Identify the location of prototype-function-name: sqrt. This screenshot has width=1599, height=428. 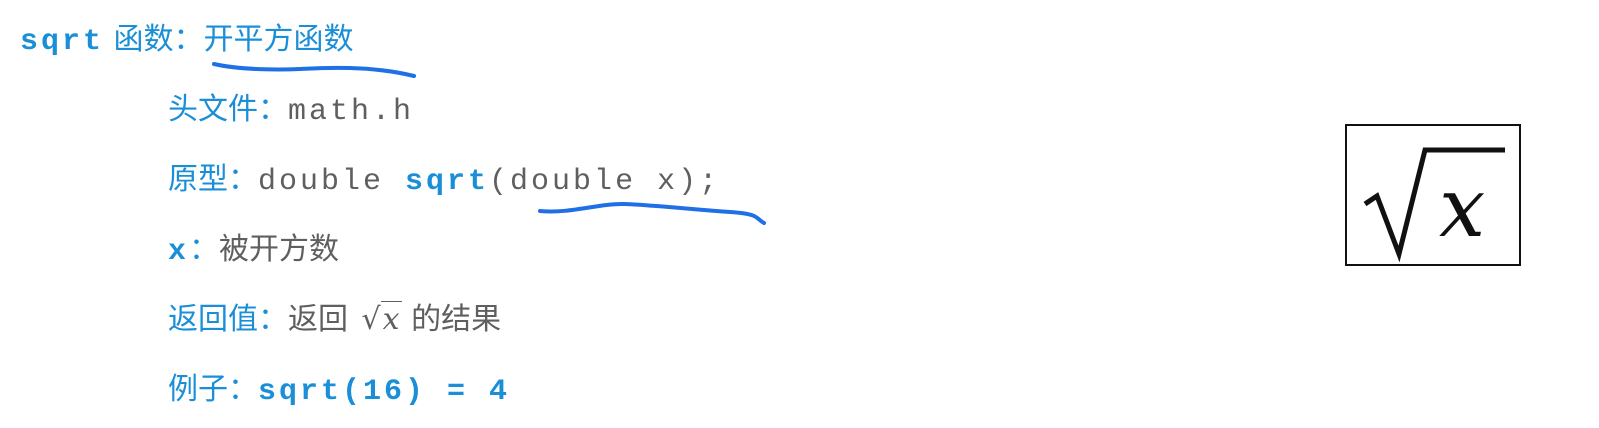
(447, 182).